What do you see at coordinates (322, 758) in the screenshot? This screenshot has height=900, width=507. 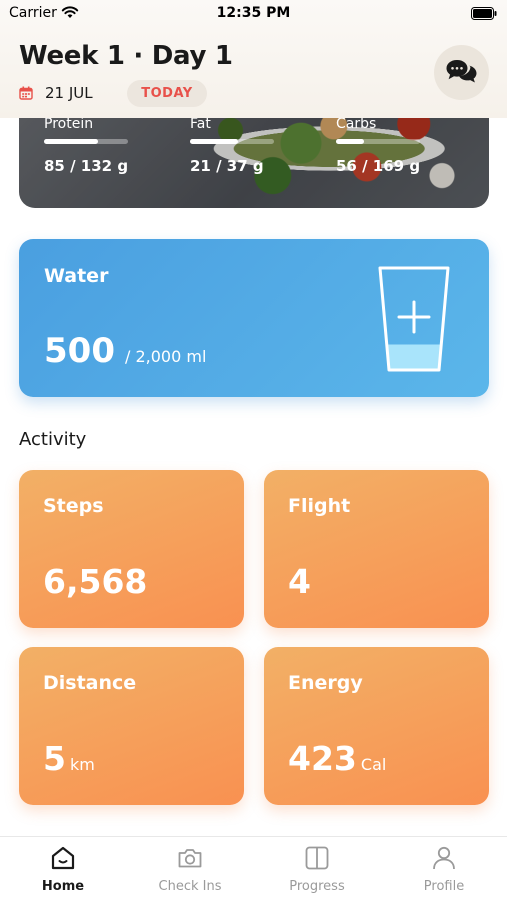 I see `tile-value-number: 423` at bounding box center [322, 758].